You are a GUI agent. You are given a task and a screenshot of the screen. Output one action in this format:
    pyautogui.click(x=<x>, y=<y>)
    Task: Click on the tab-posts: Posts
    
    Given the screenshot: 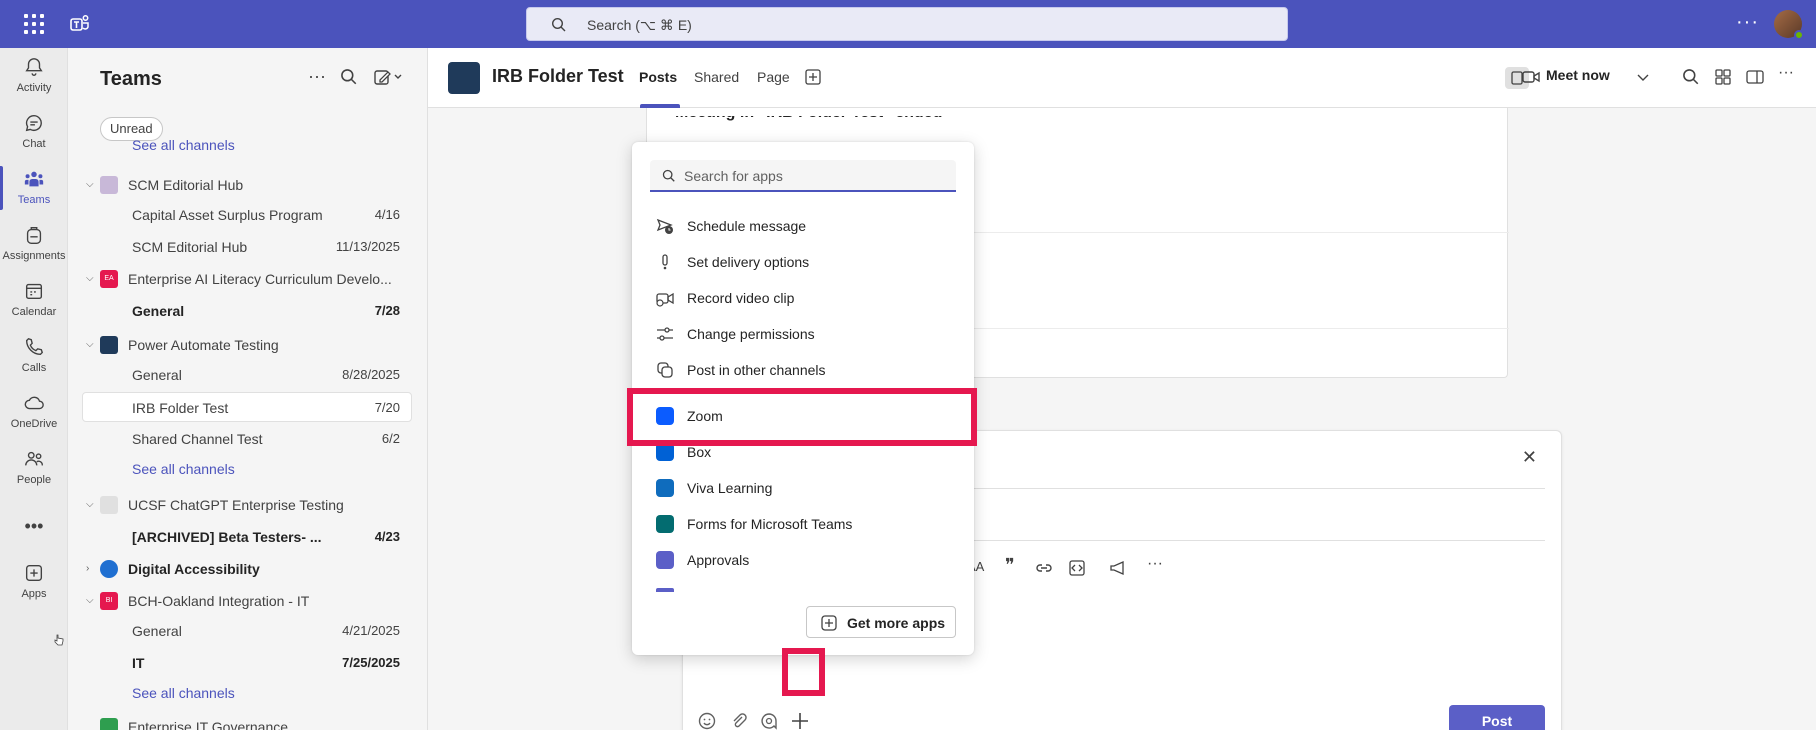 What is the action you would take?
    pyautogui.click(x=658, y=77)
    